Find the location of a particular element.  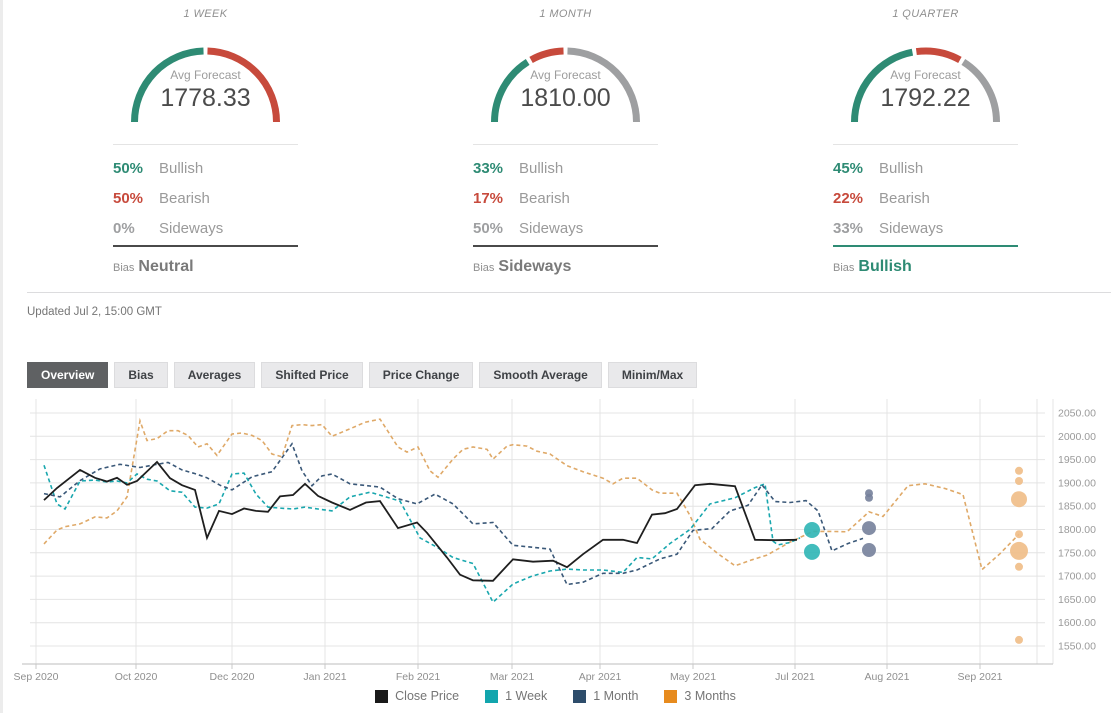

panel-title-1month: 1 MONTH is located at coordinates (565, 14).